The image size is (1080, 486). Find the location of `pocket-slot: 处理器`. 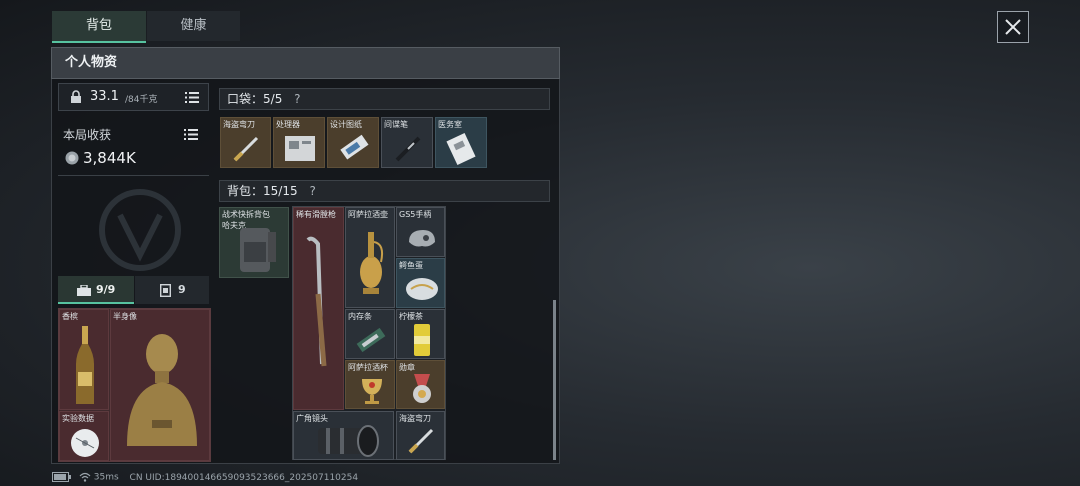

pocket-slot: 处理器 is located at coordinates (299, 142).